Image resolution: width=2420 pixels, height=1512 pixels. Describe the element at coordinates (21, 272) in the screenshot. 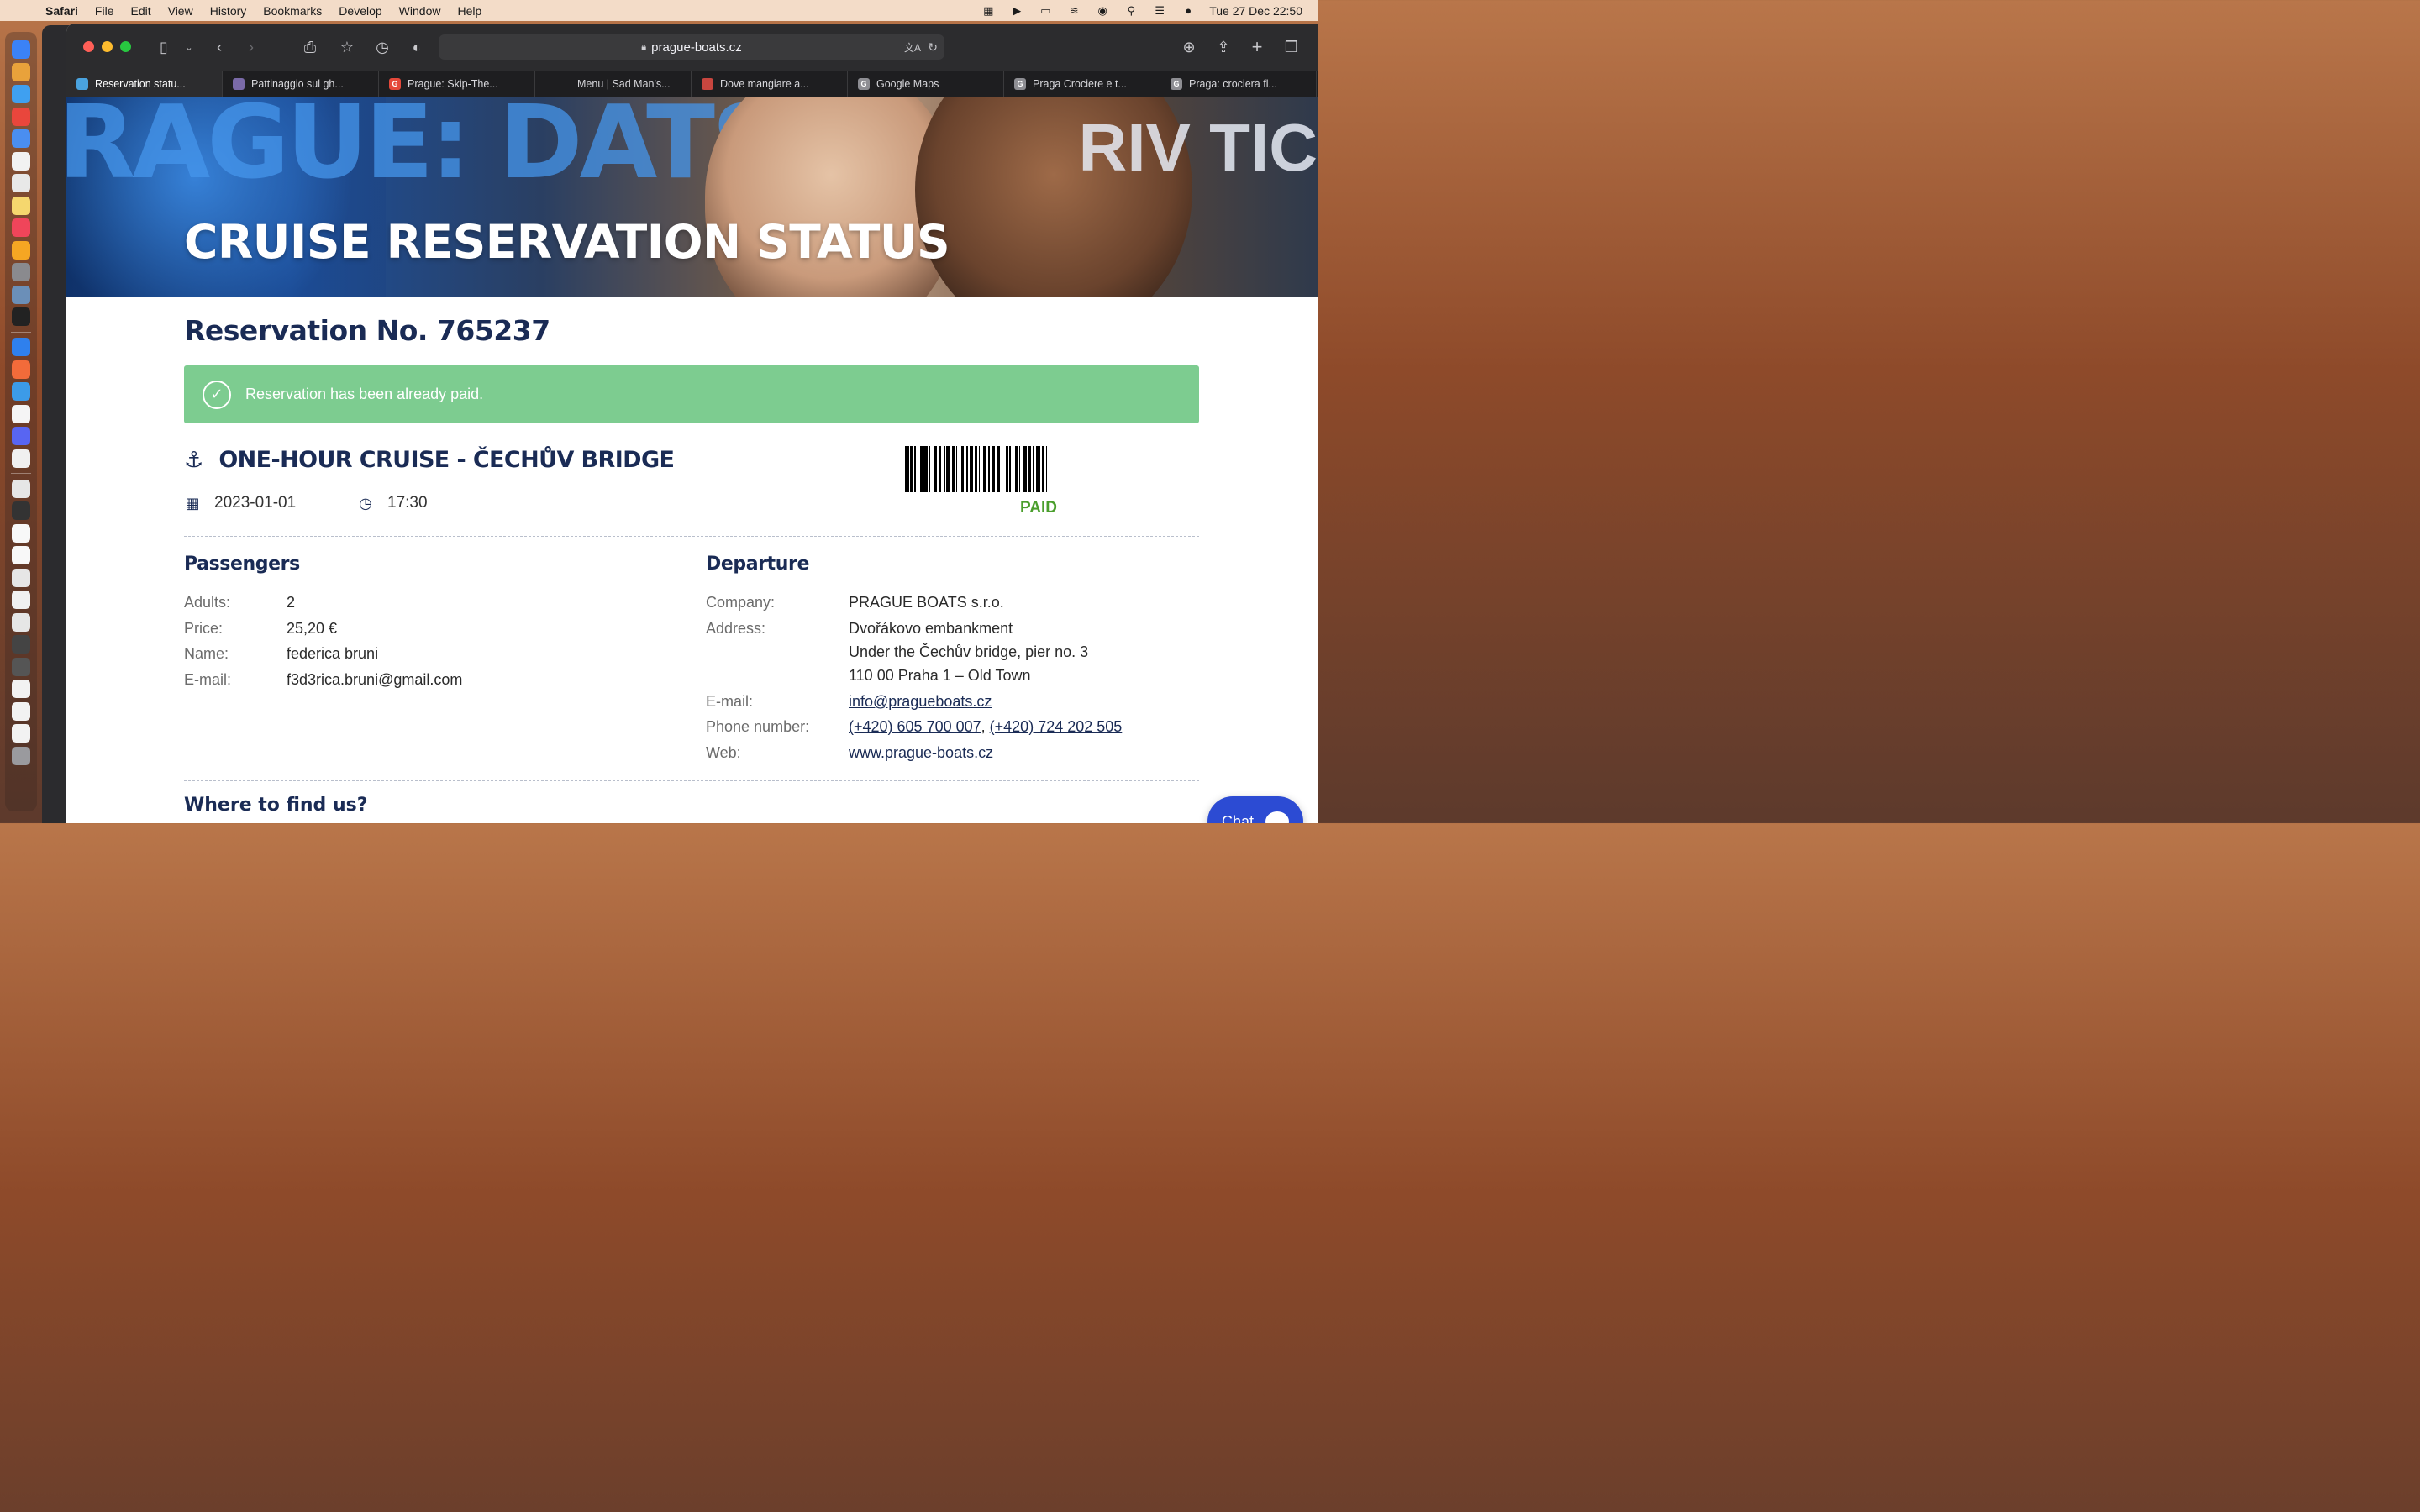

I see `system-settings-icon` at that location.